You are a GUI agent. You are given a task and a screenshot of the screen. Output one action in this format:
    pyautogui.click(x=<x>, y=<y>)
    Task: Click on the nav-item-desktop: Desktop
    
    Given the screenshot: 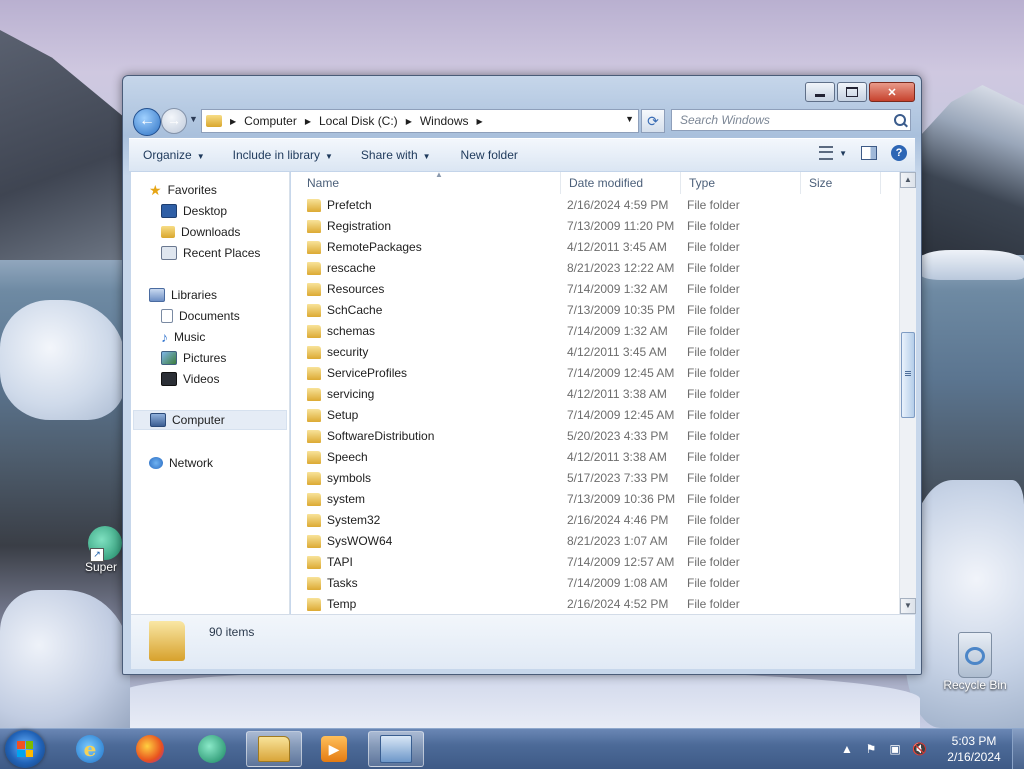 What is the action you would take?
    pyautogui.click(x=194, y=211)
    